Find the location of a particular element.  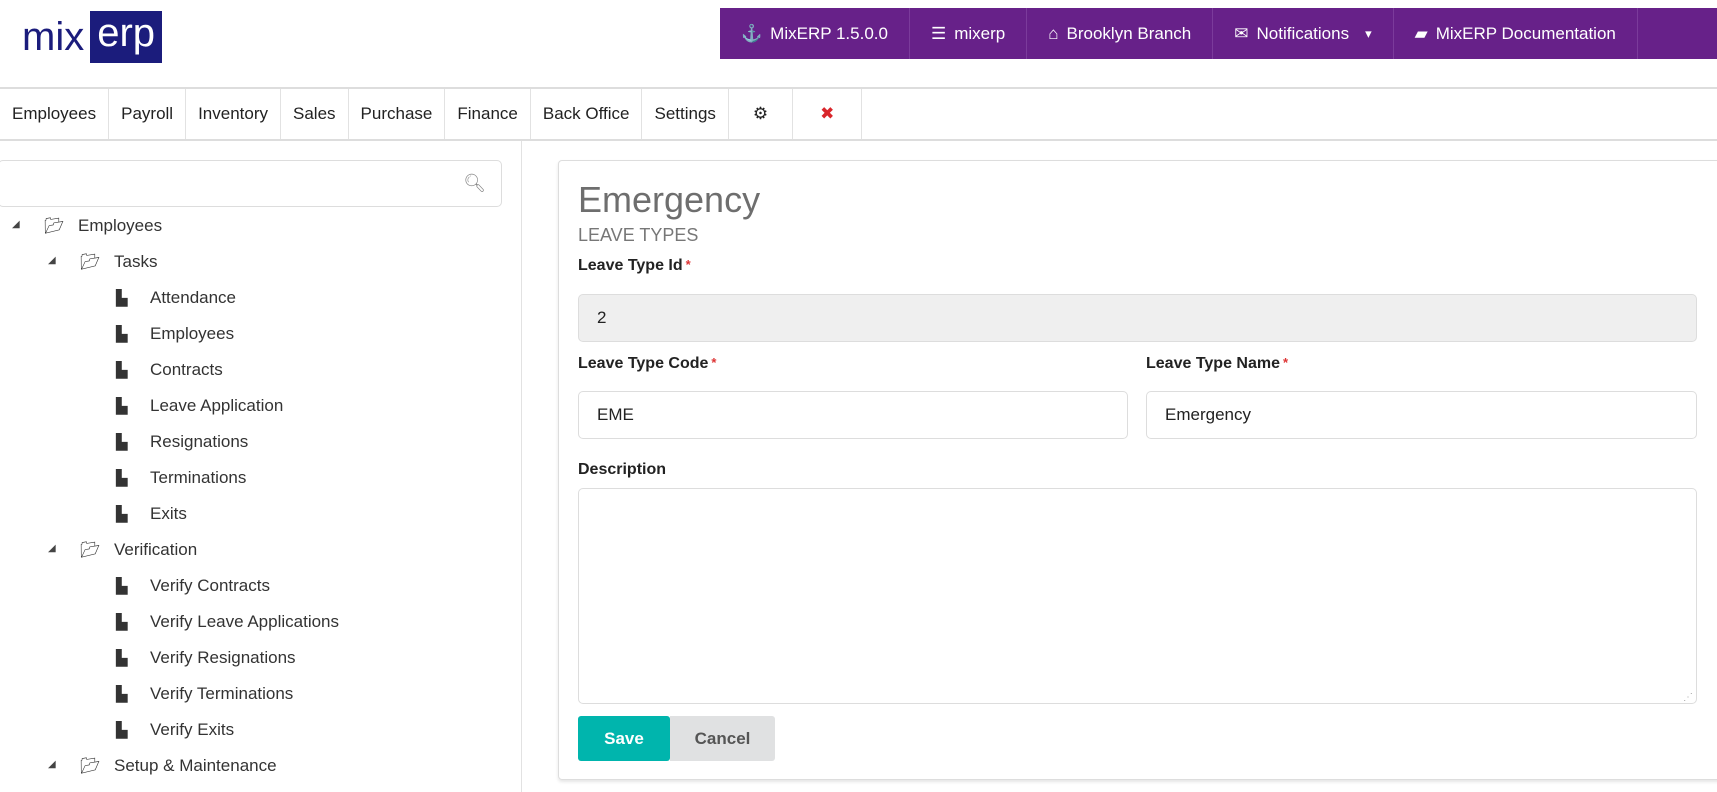

required-mark: * is located at coordinates (688, 264).